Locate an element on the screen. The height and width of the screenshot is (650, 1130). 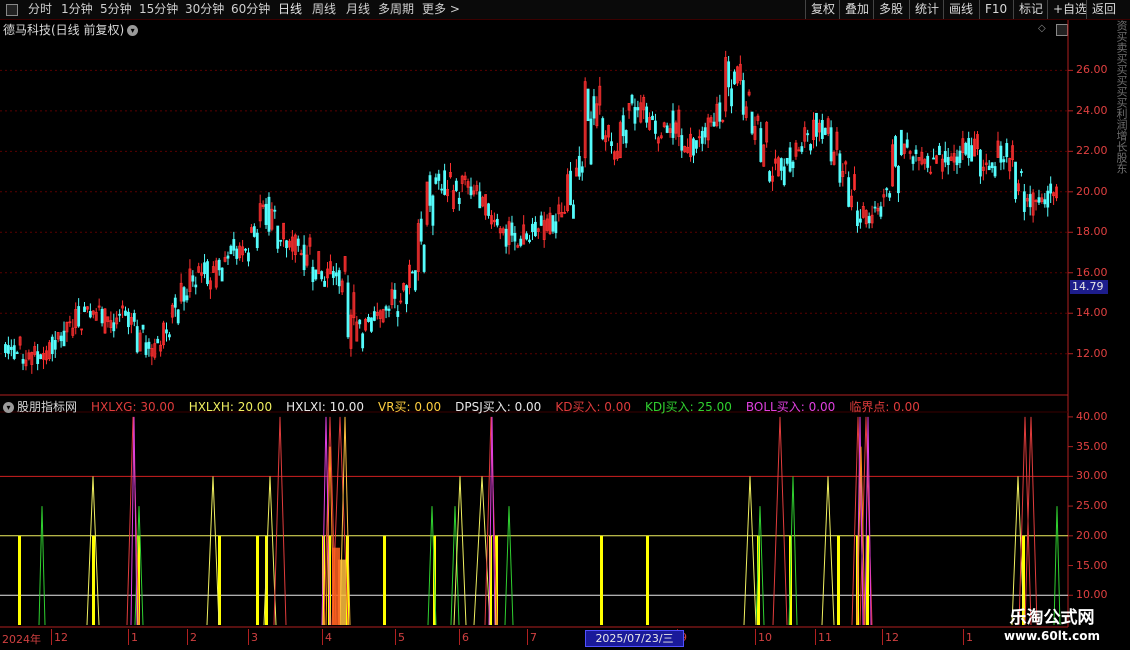
y-tick-label: 24.00 is located at coordinates (1092, 110).